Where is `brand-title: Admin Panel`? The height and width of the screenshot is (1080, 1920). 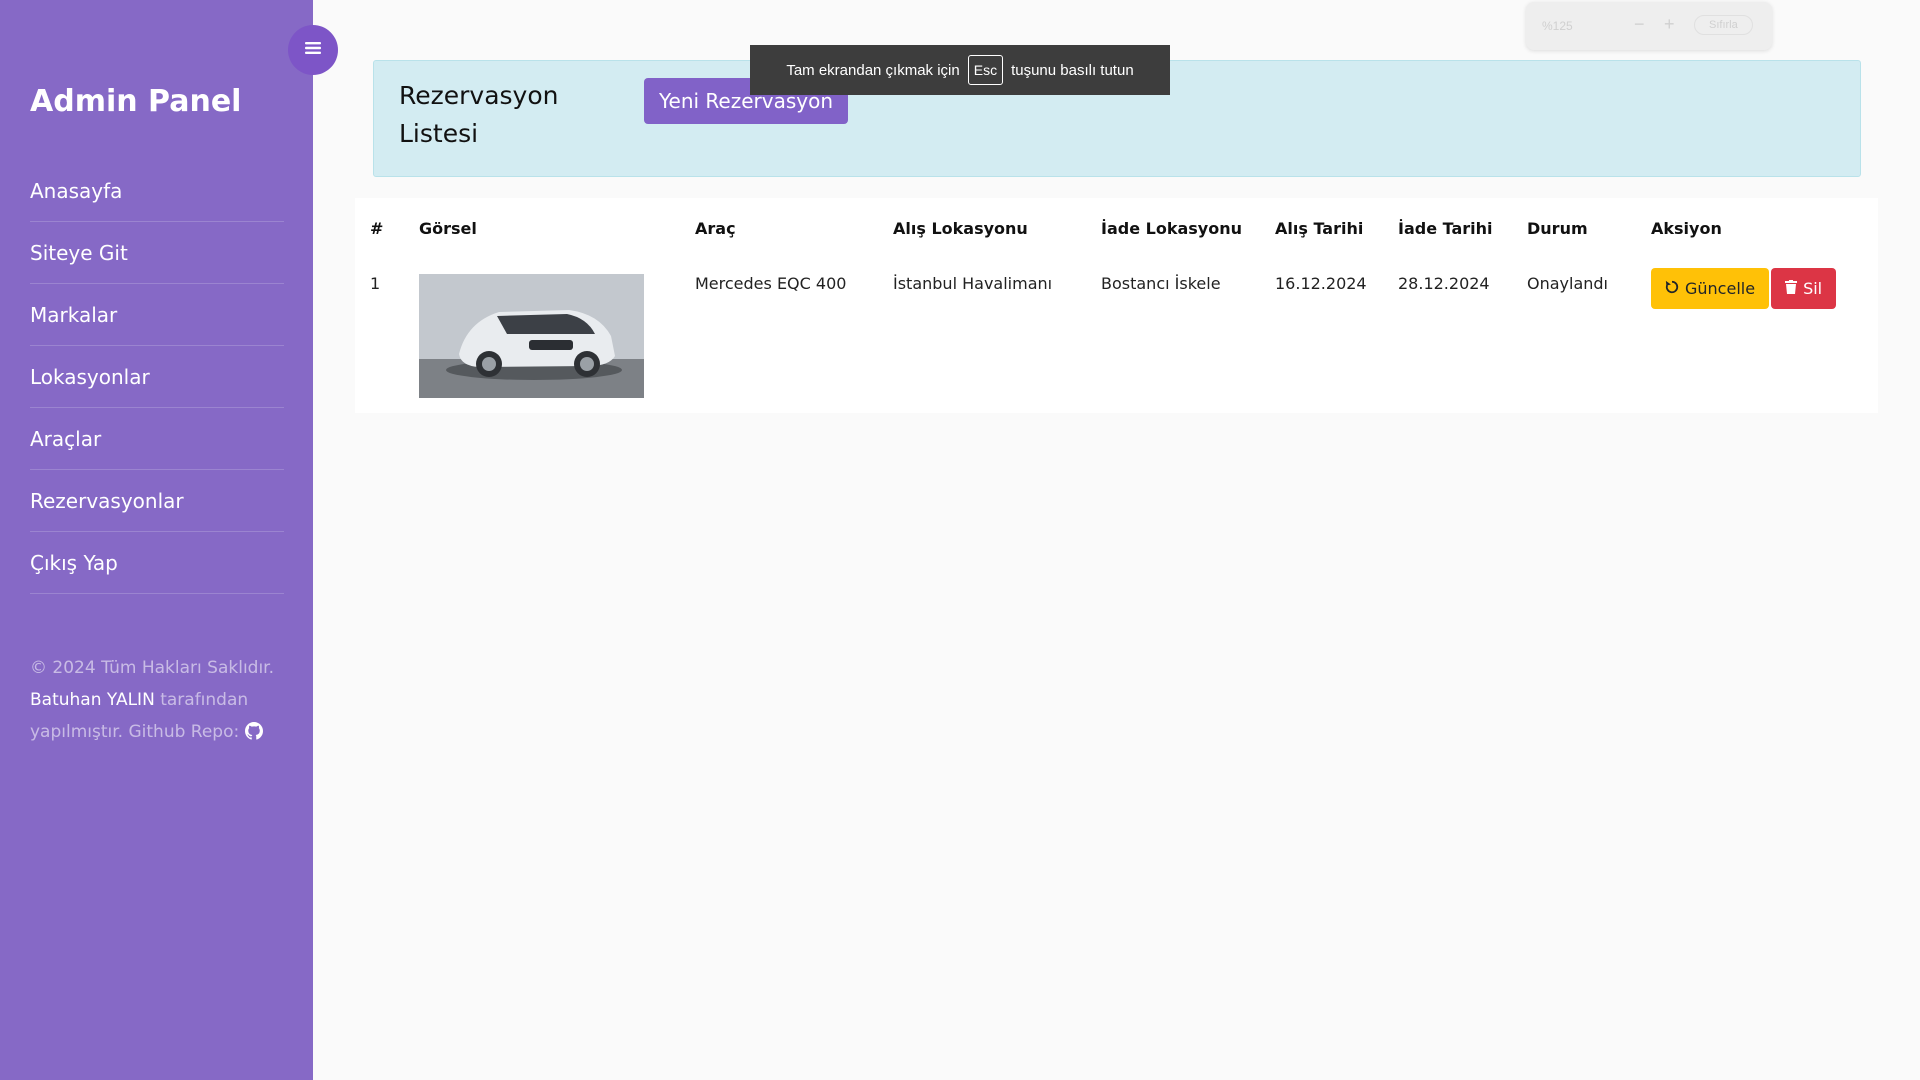 brand-title: Admin Panel is located at coordinates (136, 101).